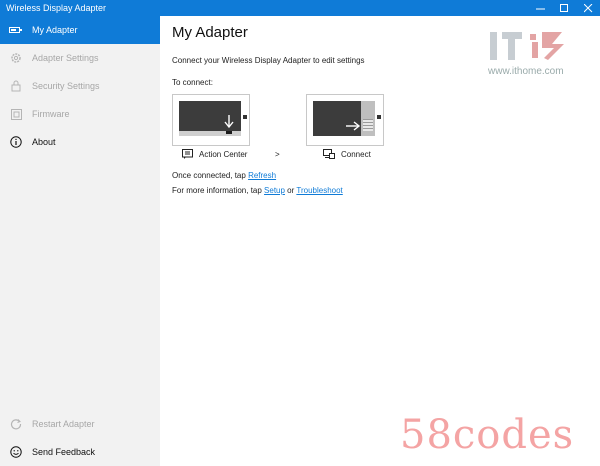 Image resolution: width=600 pixels, height=466 pixels. I want to click on connect-label: To connect:, so click(192, 82).